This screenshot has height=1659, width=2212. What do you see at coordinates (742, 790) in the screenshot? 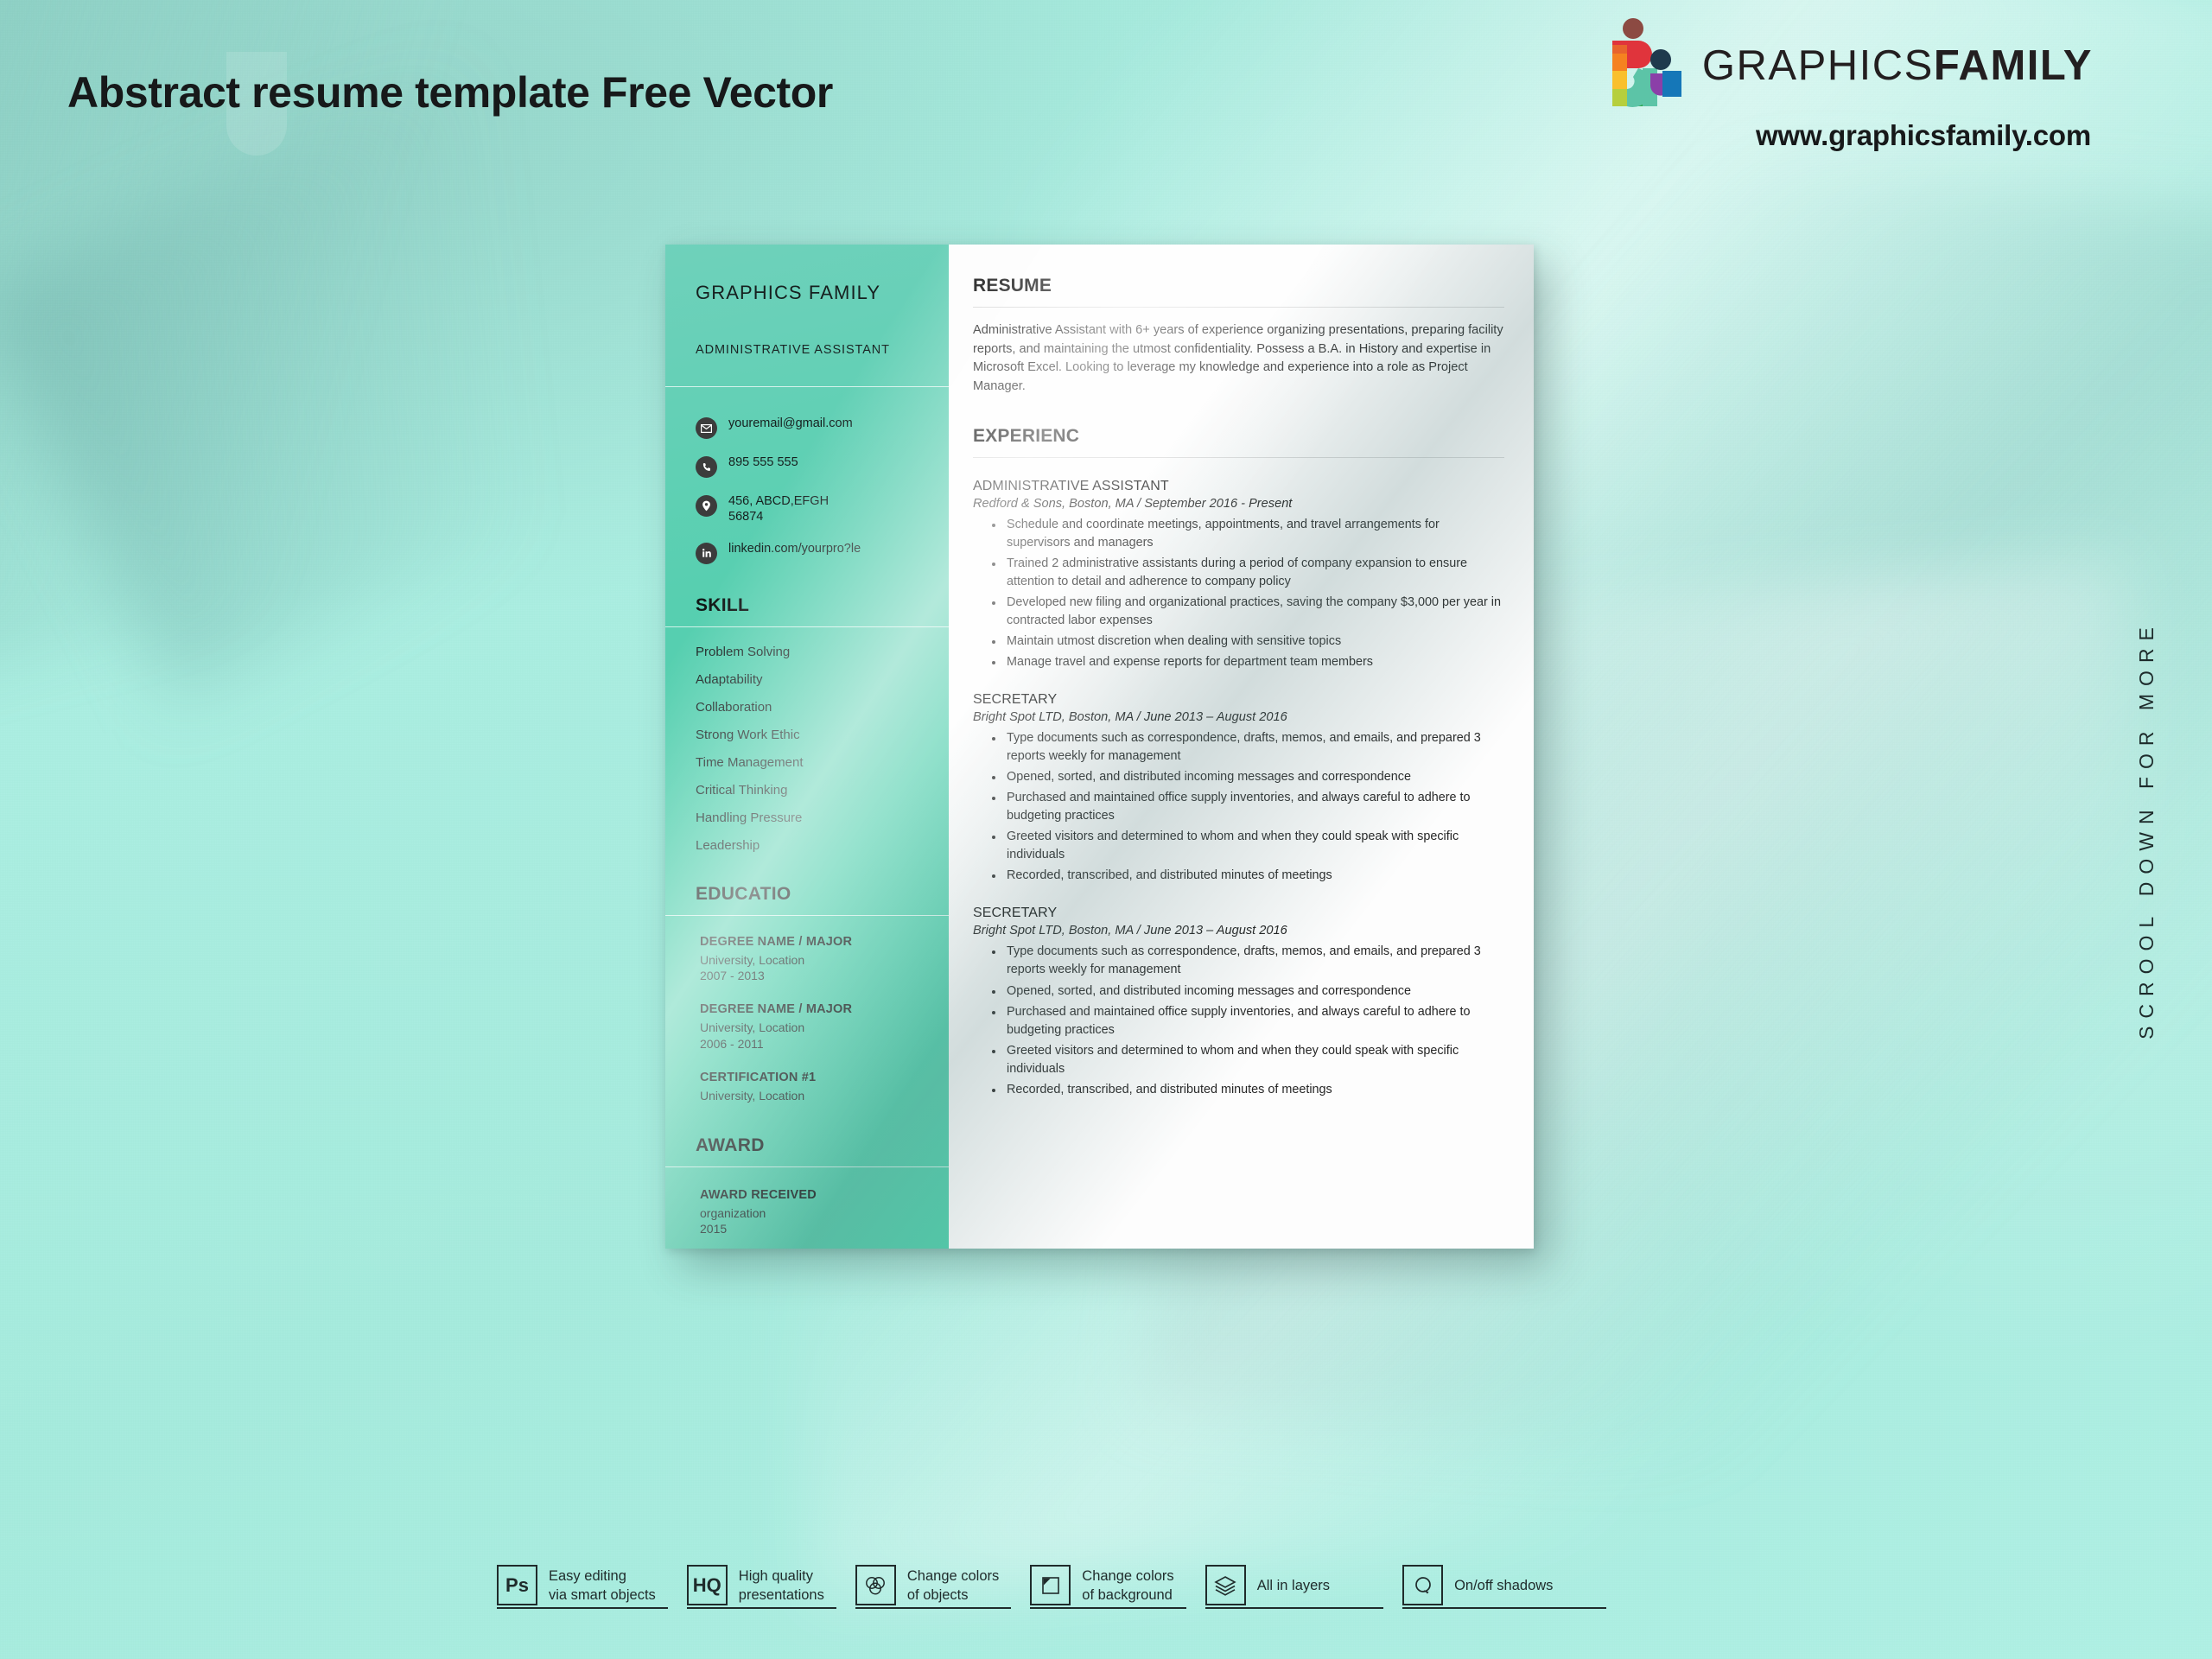
I see `skill-item: Critical Thinking` at bounding box center [742, 790].